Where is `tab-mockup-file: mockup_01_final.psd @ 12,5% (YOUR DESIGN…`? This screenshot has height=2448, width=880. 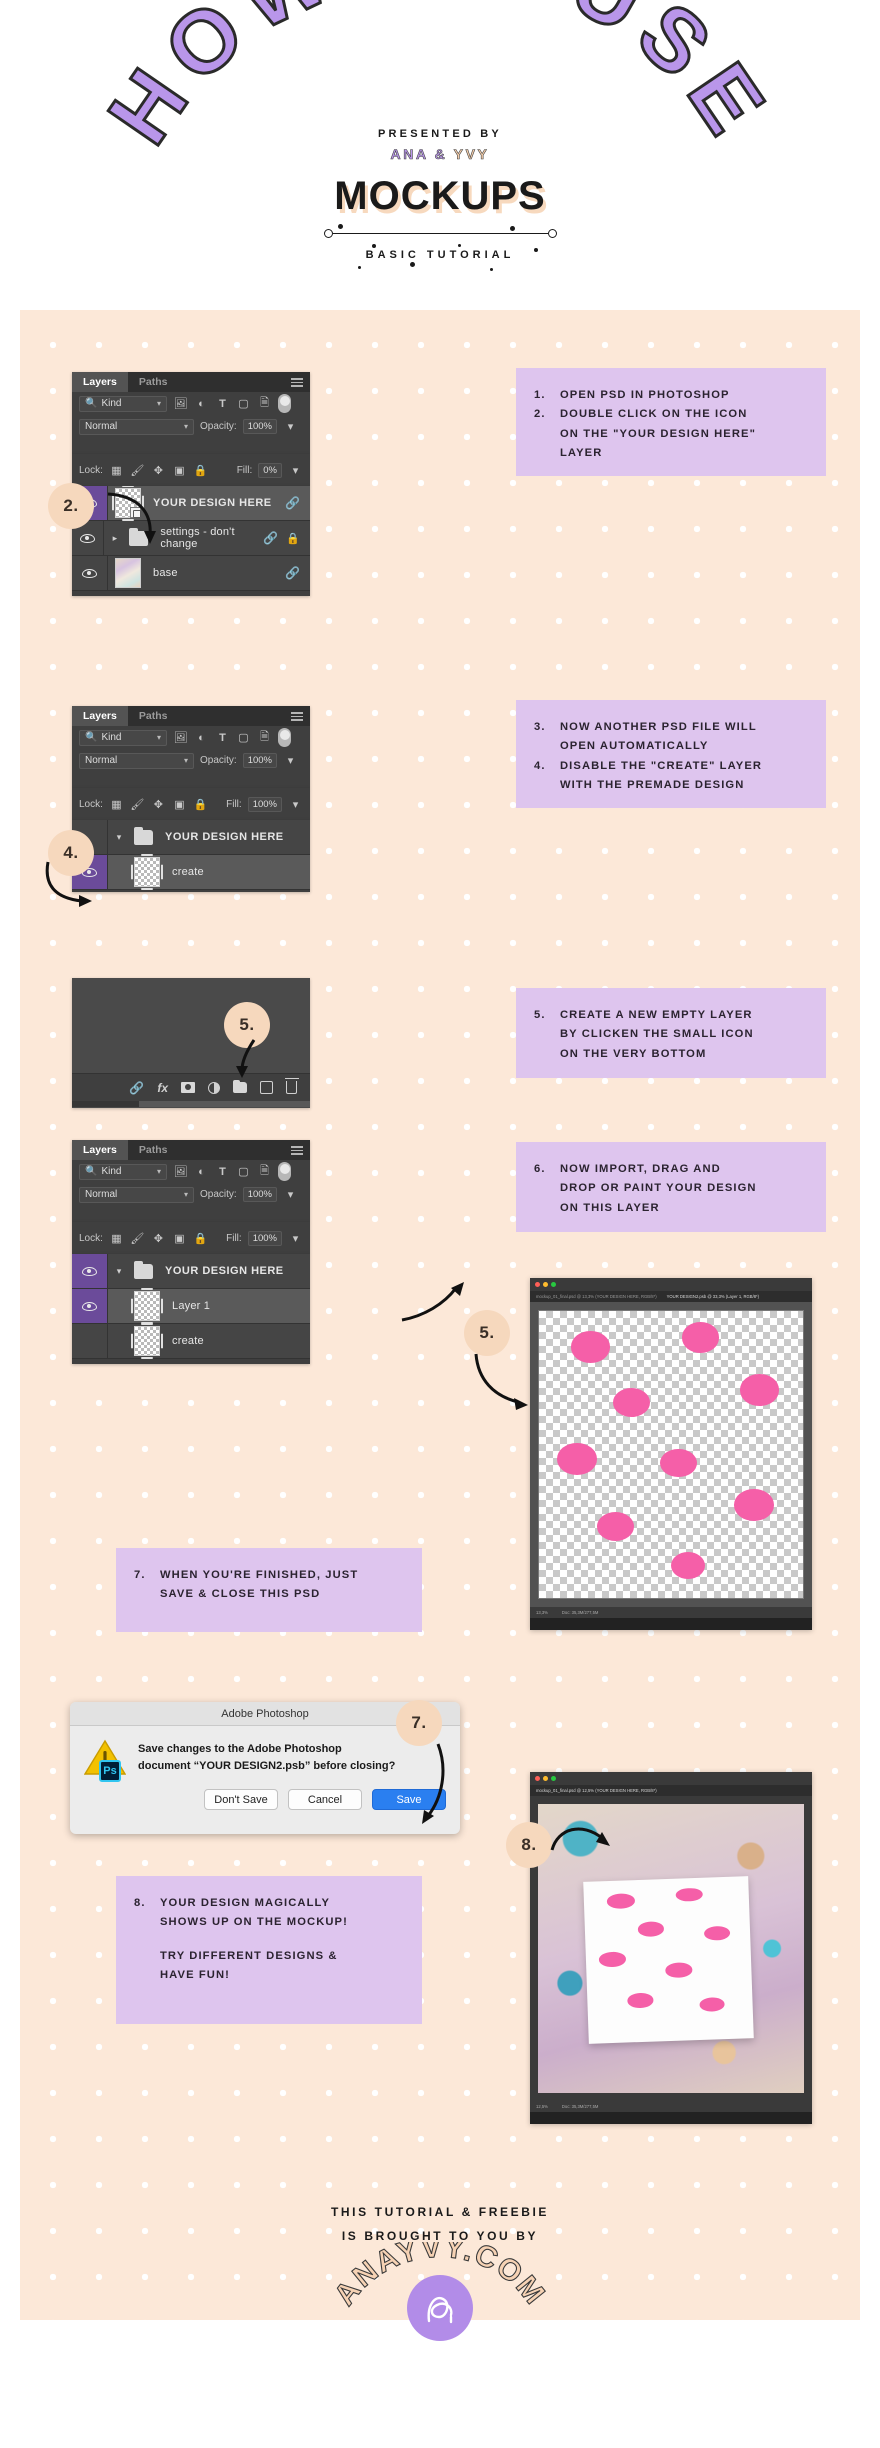 tab-mockup-file: mockup_01_final.psd @ 12,5% (YOUR DESIGN… is located at coordinates (596, 1790).